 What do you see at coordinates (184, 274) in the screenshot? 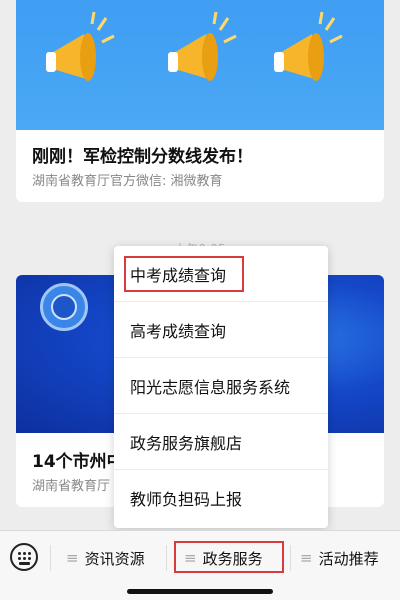
I see `highlight-box` at bounding box center [184, 274].